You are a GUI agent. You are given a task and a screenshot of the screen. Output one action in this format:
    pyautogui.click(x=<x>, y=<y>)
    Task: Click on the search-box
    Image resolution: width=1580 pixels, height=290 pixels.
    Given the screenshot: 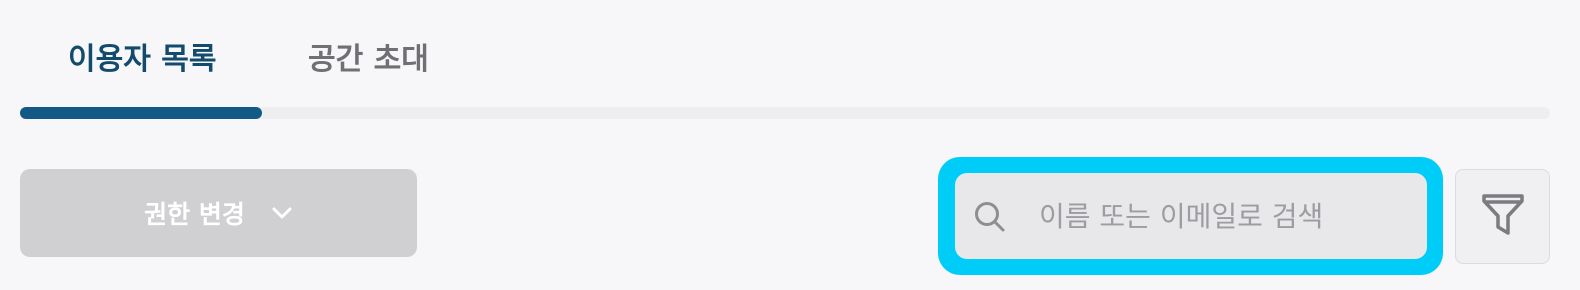 What is the action you would take?
    pyautogui.click(x=1191, y=216)
    